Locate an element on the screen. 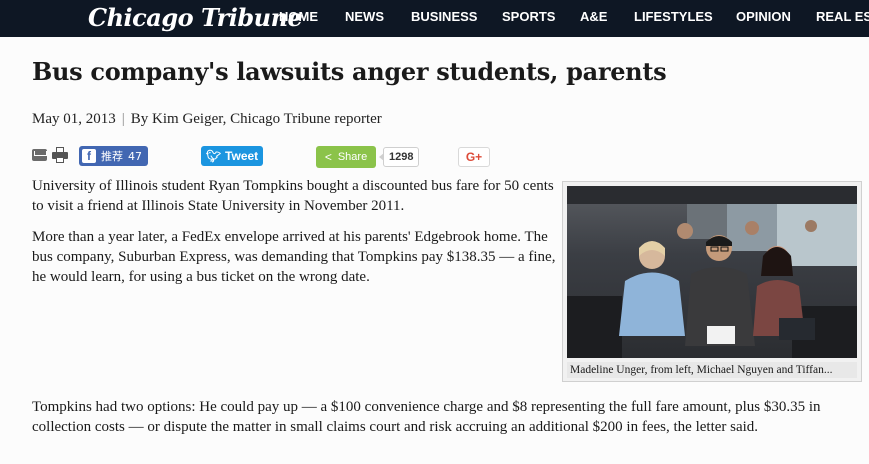  facebook-recommend-button: f 推荐 47 is located at coordinates (113, 156).